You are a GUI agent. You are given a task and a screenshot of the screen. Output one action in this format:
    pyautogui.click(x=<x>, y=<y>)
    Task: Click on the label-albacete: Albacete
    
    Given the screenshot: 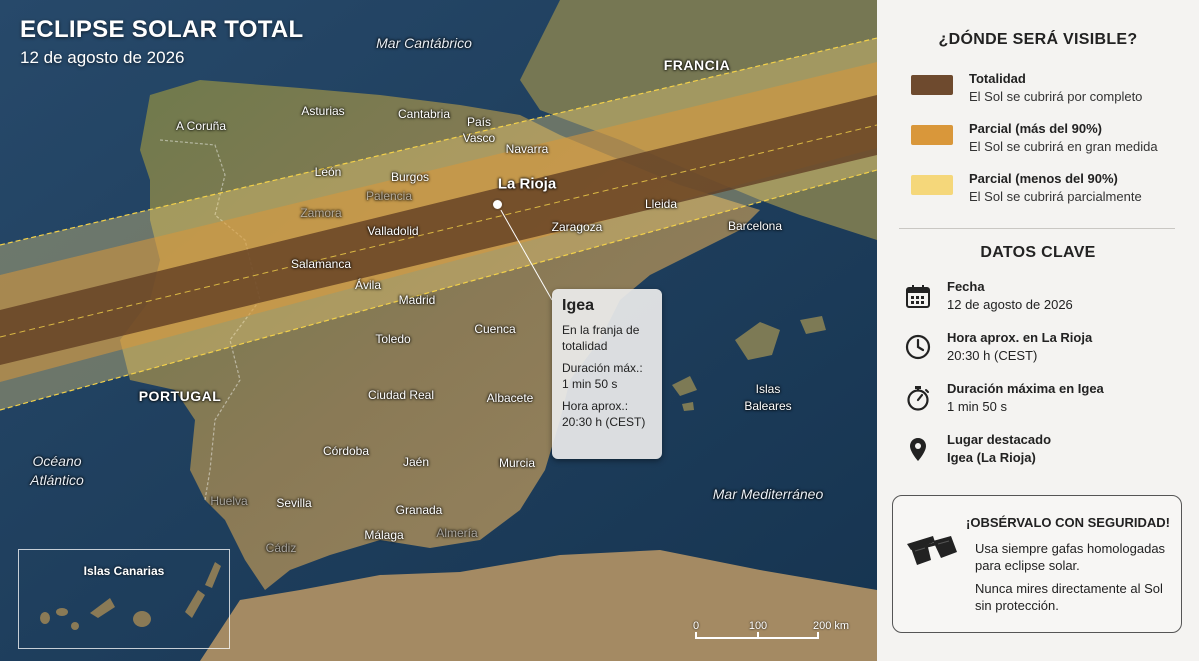 What is the action you would take?
    pyautogui.click(x=510, y=398)
    